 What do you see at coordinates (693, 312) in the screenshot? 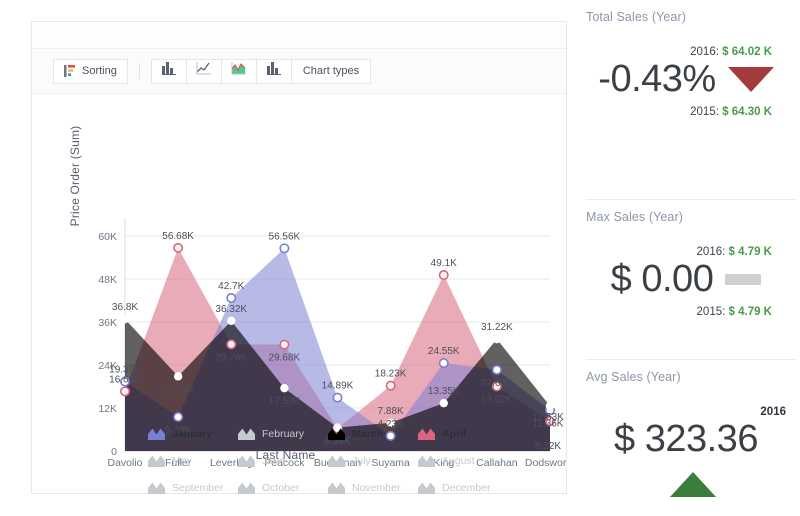
I see `kpi-previous-year-row: 2015: $ 4.79 K` at bounding box center [693, 312].